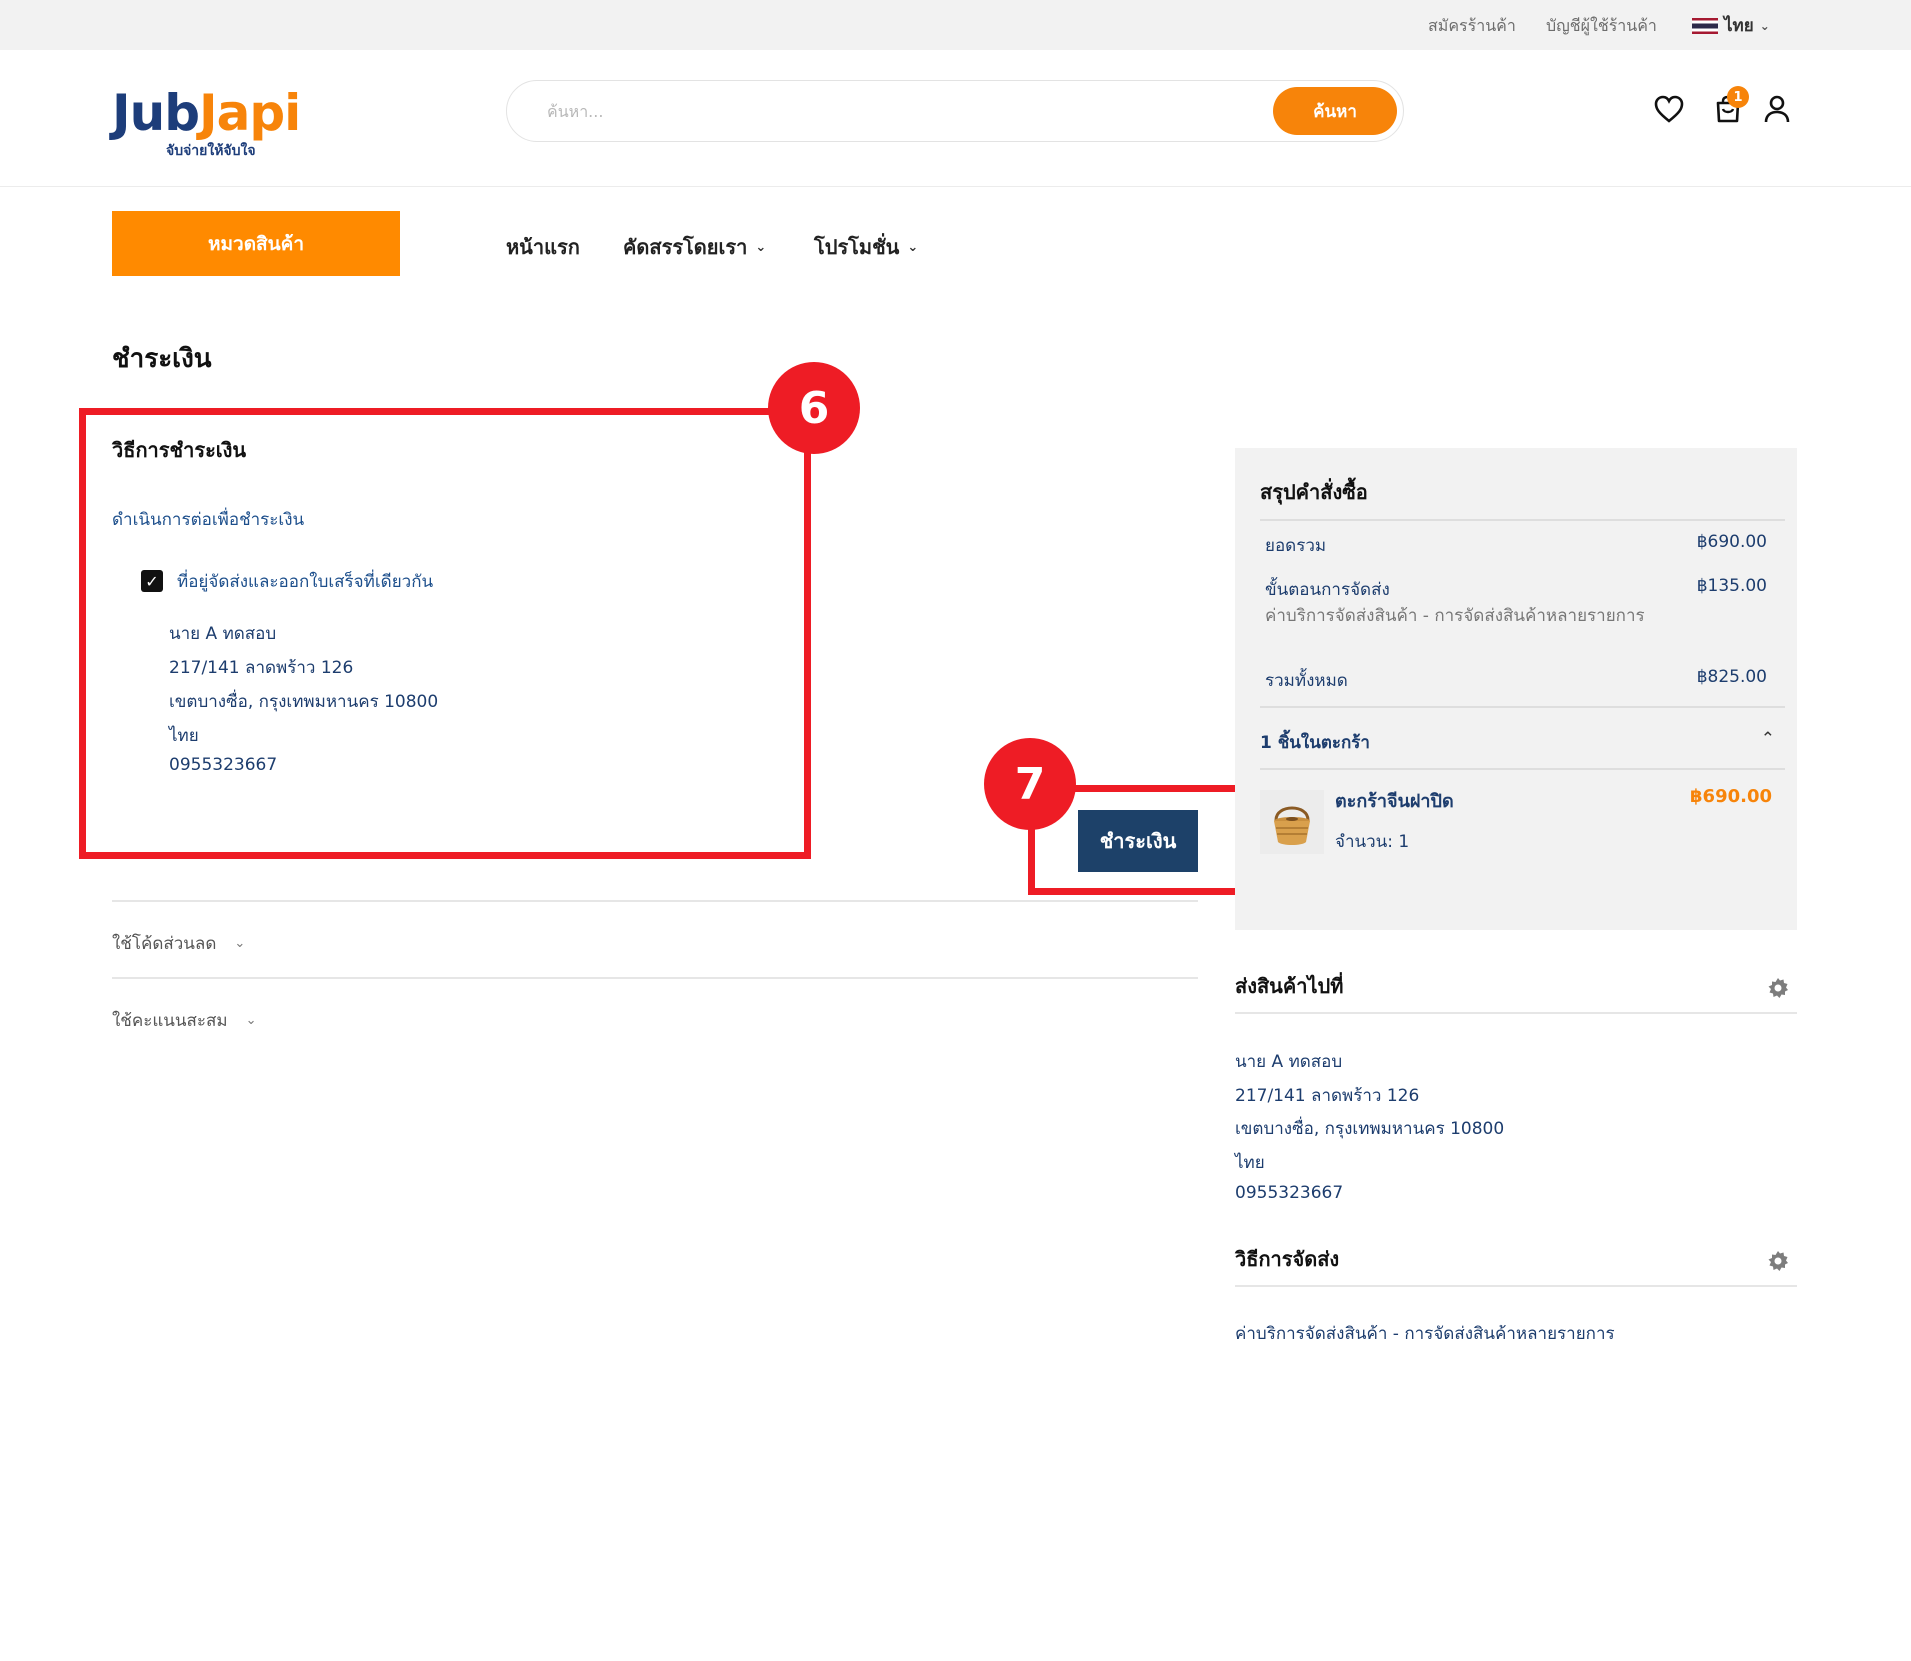 The width and height of the screenshot is (1911, 1661). I want to click on nav-home-label: หน้าแรก, so click(543, 247).